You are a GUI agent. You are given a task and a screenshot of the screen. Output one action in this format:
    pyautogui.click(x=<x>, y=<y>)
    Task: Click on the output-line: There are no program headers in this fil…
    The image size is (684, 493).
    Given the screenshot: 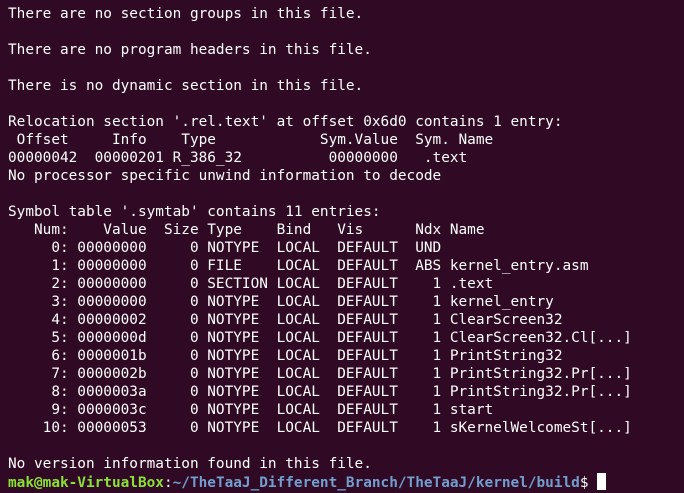 What is the action you would take?
    pyautogui.click(x=190, y=50)
    